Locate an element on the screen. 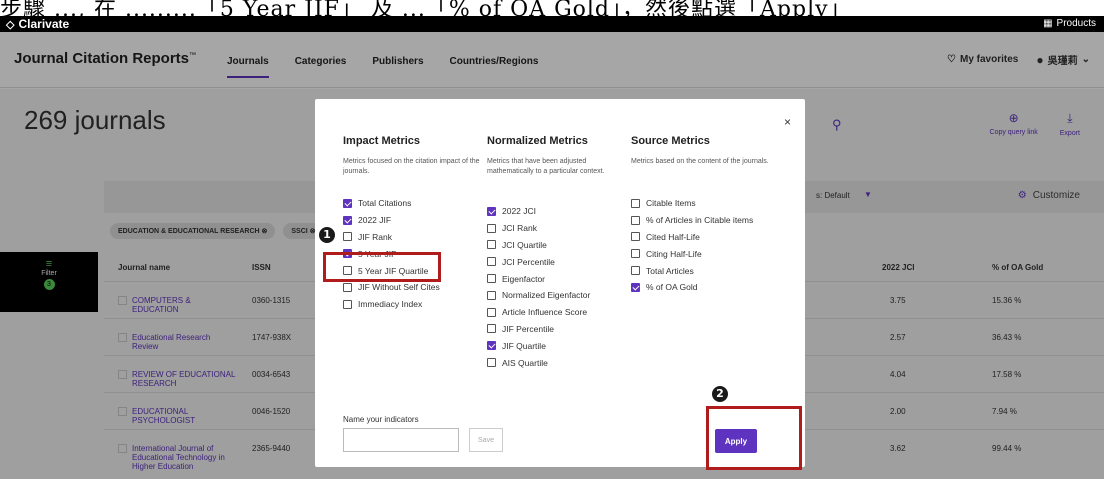 The height and width of the screenshot is (479, 1104). save-button: Save is located at coordinates (486, 440).